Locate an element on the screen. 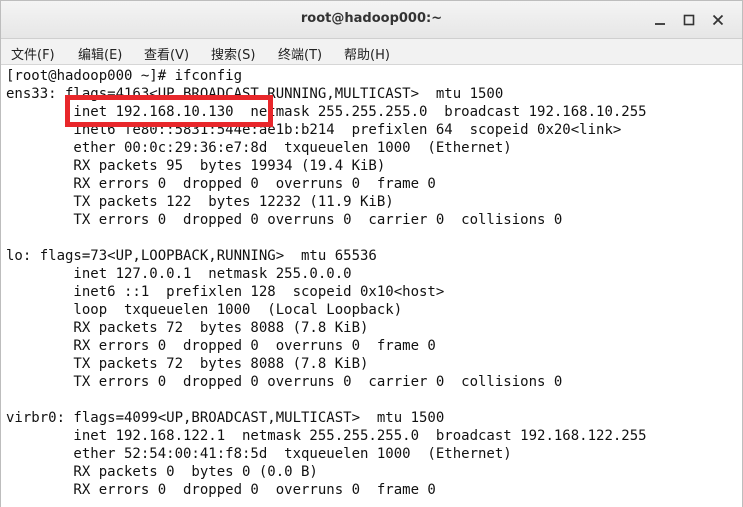  close-button is located at coordinates (718, 20).